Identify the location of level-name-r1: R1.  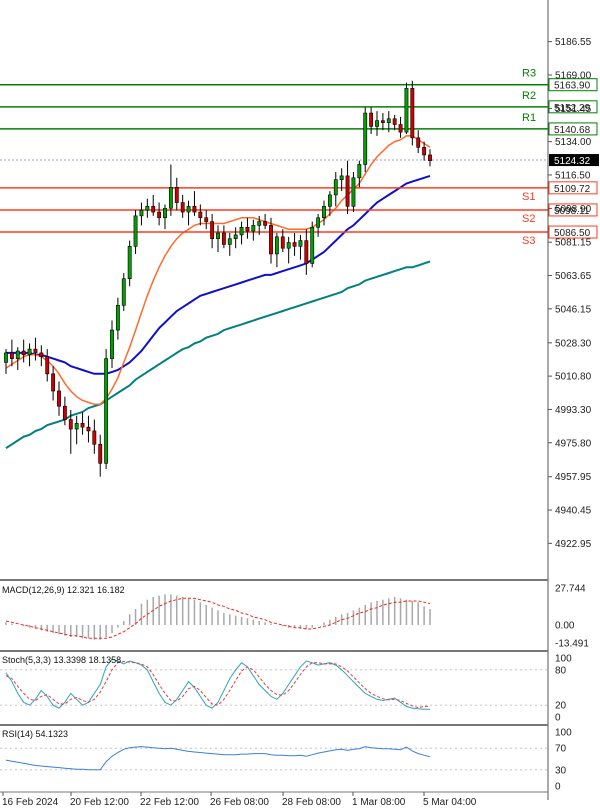
(529, 118).